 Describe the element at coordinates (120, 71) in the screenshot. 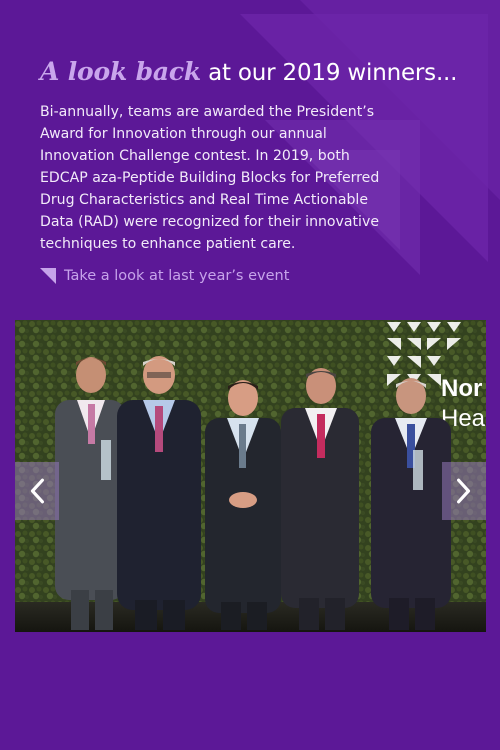

I see `headline-script-text: A look back` at that location.